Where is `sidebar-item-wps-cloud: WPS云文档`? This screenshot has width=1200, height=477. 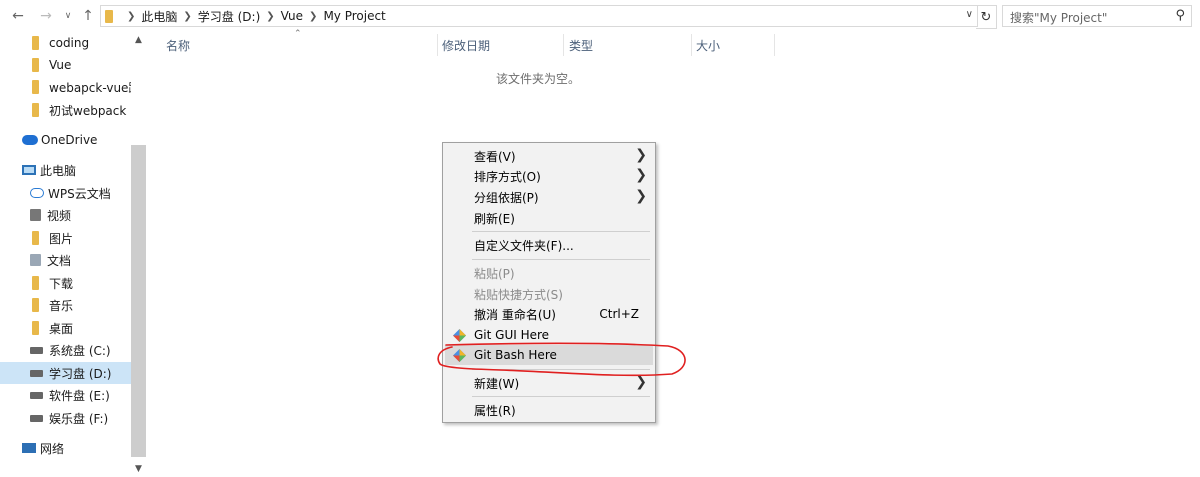 sidebar-item-wps-cloud: WPS云文档 is located at coordinates (80, 193).